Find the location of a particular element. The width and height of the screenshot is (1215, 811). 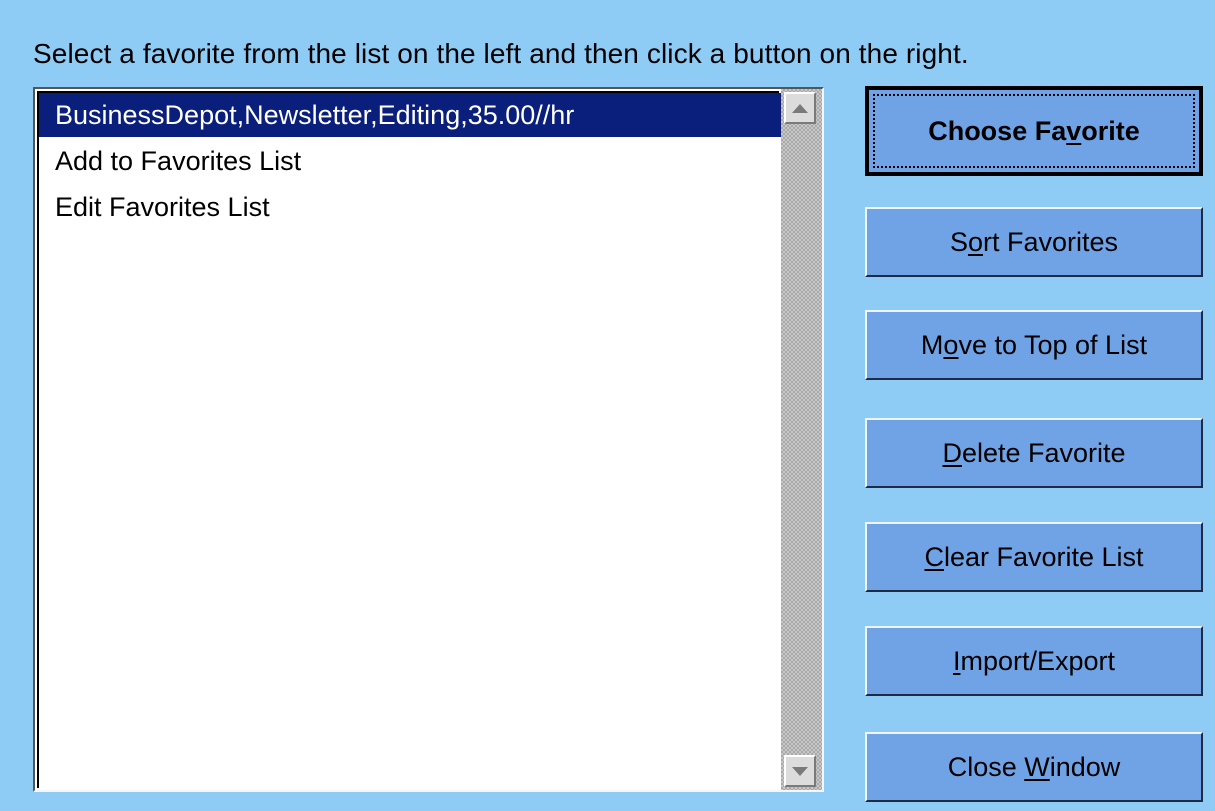

close-mnemonic: W is located at coordinates (1037, 767).